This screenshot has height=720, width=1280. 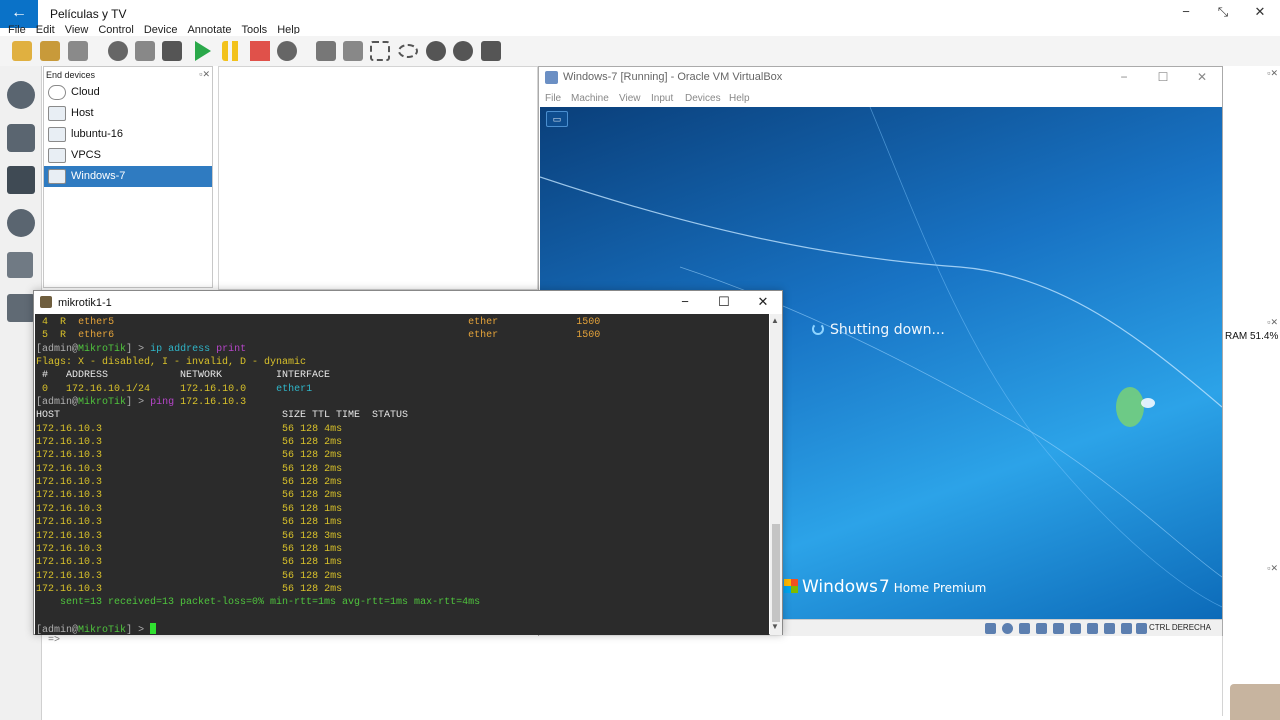 I want to click on screenshot-camera-icon, so click(x=491, y=51).